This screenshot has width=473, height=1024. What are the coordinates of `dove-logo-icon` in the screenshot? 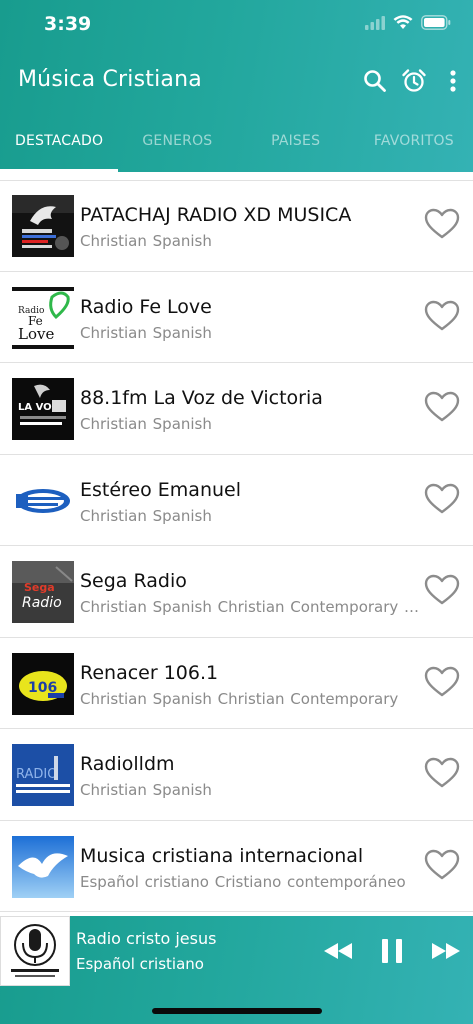 It's located at (43, 226).